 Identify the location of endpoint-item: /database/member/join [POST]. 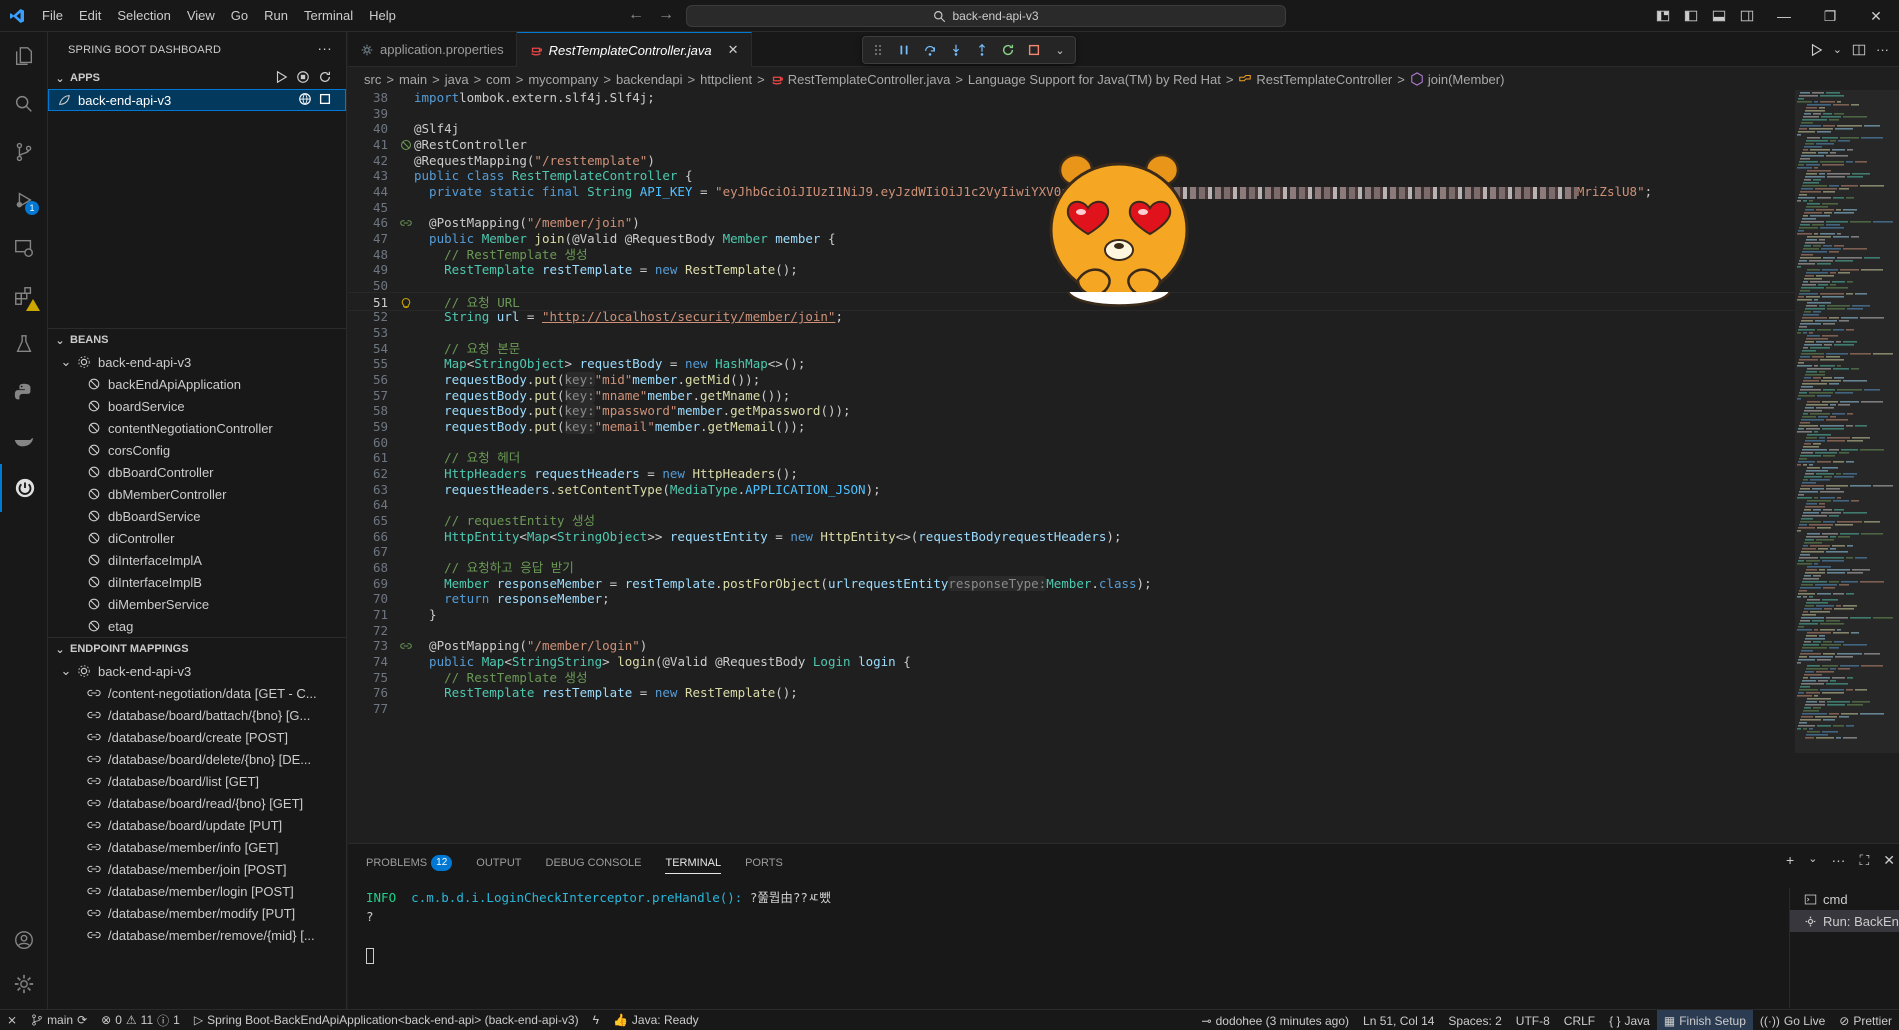
(197, 869).